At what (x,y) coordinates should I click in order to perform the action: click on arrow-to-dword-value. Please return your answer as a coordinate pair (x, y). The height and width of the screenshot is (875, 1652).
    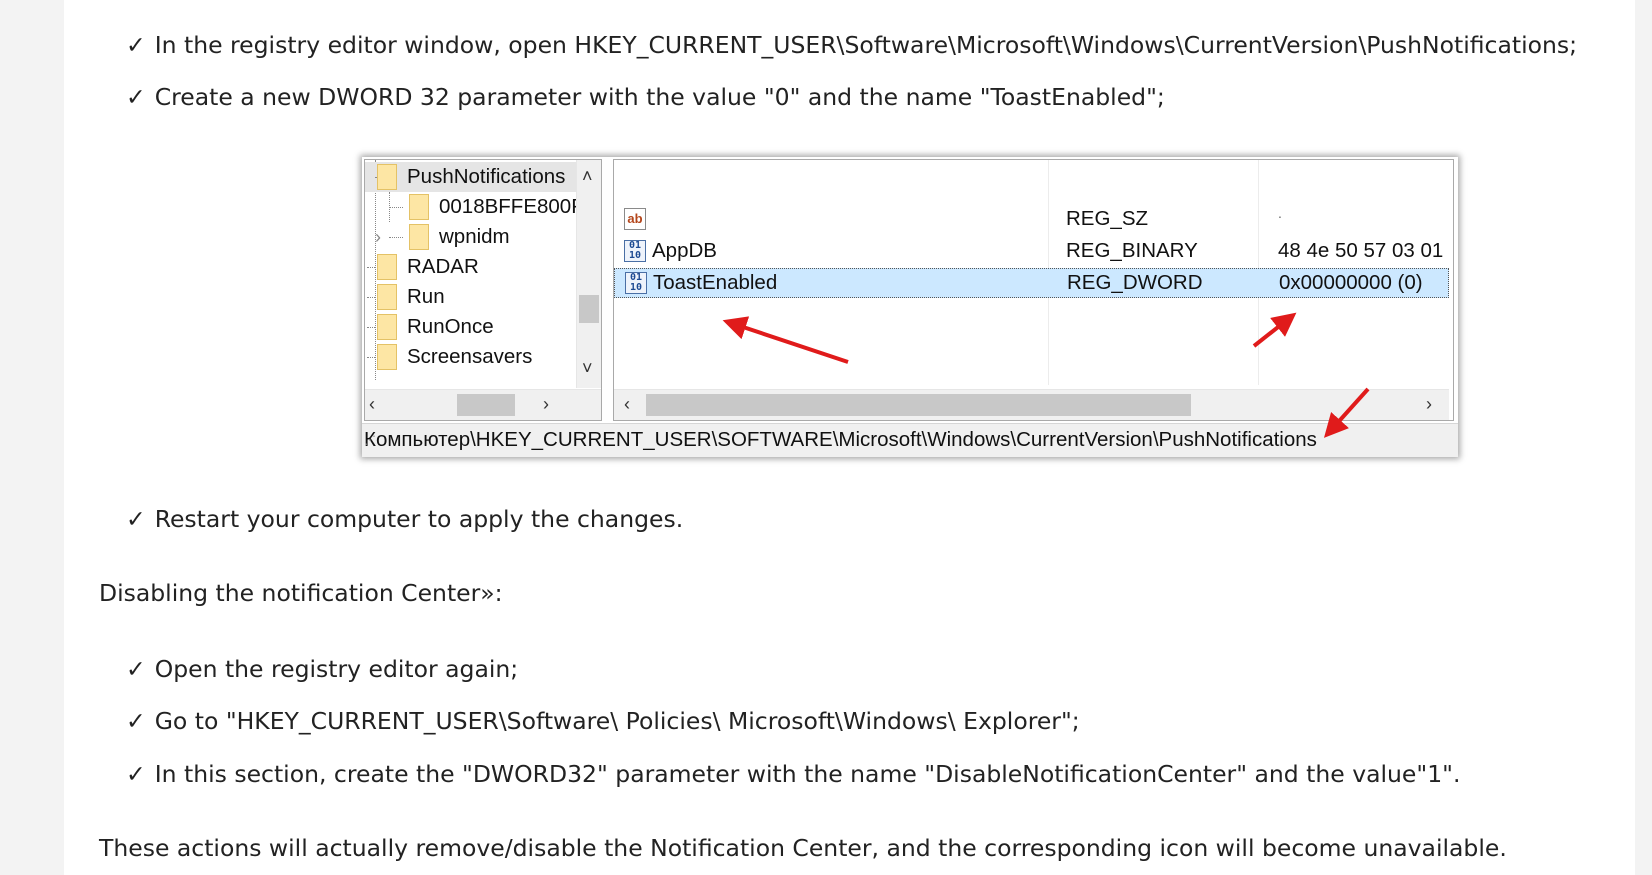
    Looking at the image, I should click on (1274, 330).